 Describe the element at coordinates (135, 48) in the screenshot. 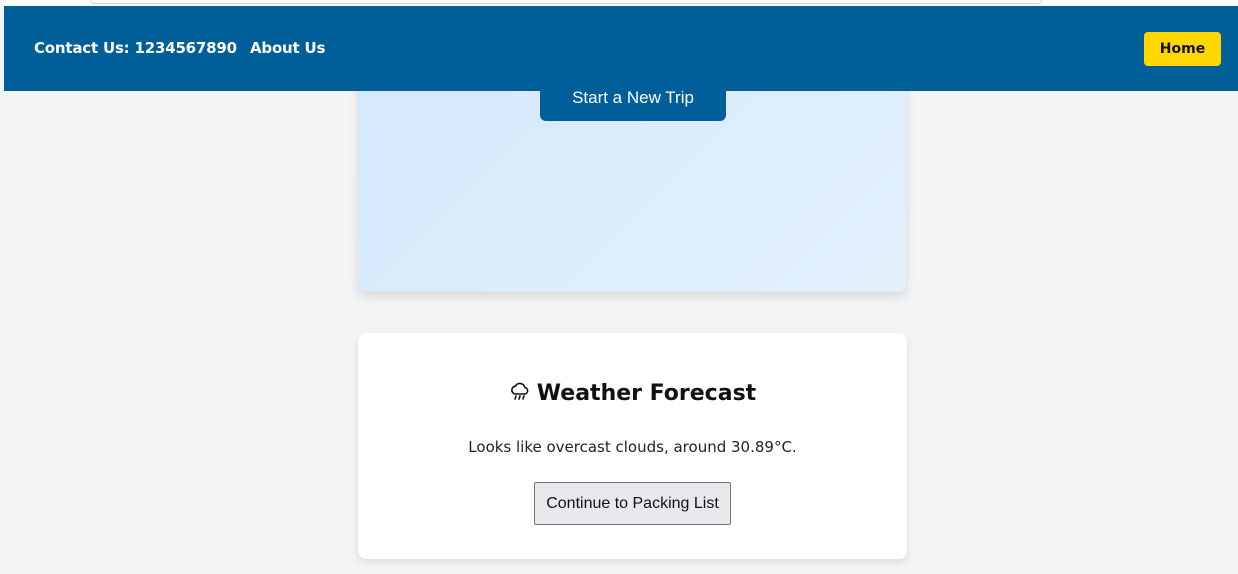

I see `nav-contact-link: Contact Us: 1234567890` at that location.